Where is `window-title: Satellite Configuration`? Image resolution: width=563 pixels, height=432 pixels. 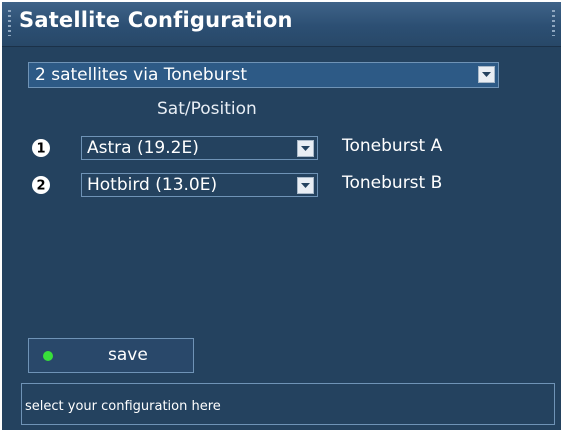
window-title: Satellite Configuration is located at coordinates (156, 20).